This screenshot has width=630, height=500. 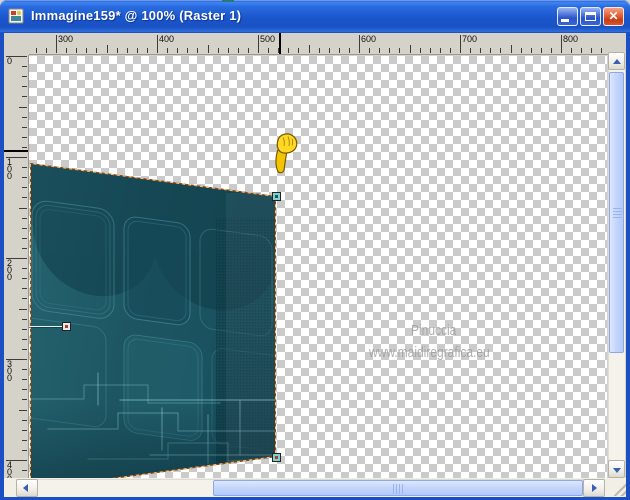 I want to click on scroll-up-button, so click(x=616, y=61).